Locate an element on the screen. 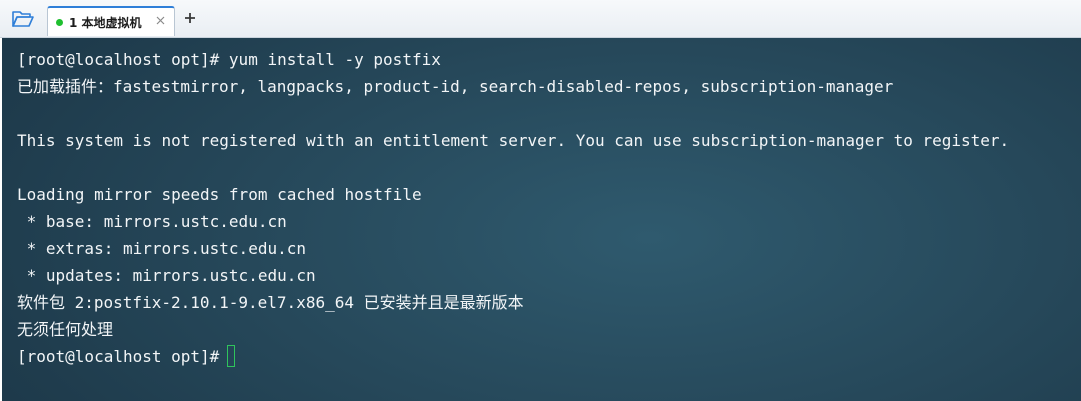  close-icon is located at coordinates (160, 20).